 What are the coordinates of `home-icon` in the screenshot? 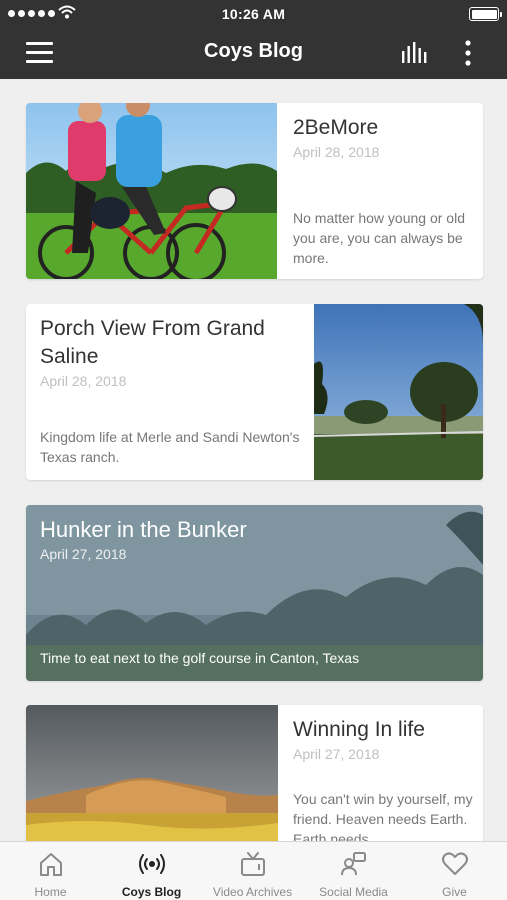 It's located at (50, 864).